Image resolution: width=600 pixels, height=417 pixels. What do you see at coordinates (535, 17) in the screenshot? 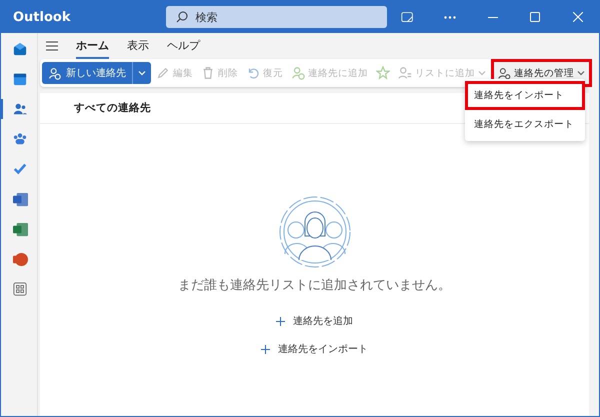
I see `maximize-icon` at bounding box center [535, 17].